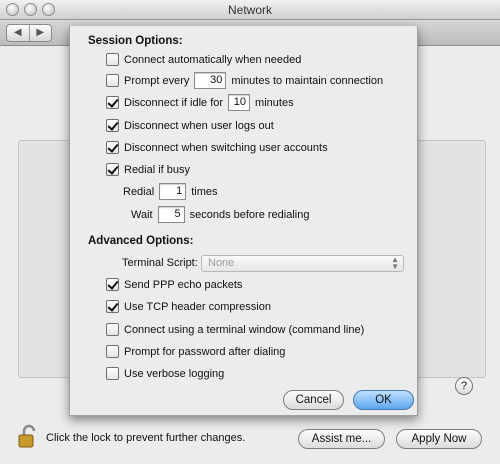 The width and height of the screenshot is (500, 464). I want to click on terminal-script-popup: None ▲ ▼, so click(302, 263).